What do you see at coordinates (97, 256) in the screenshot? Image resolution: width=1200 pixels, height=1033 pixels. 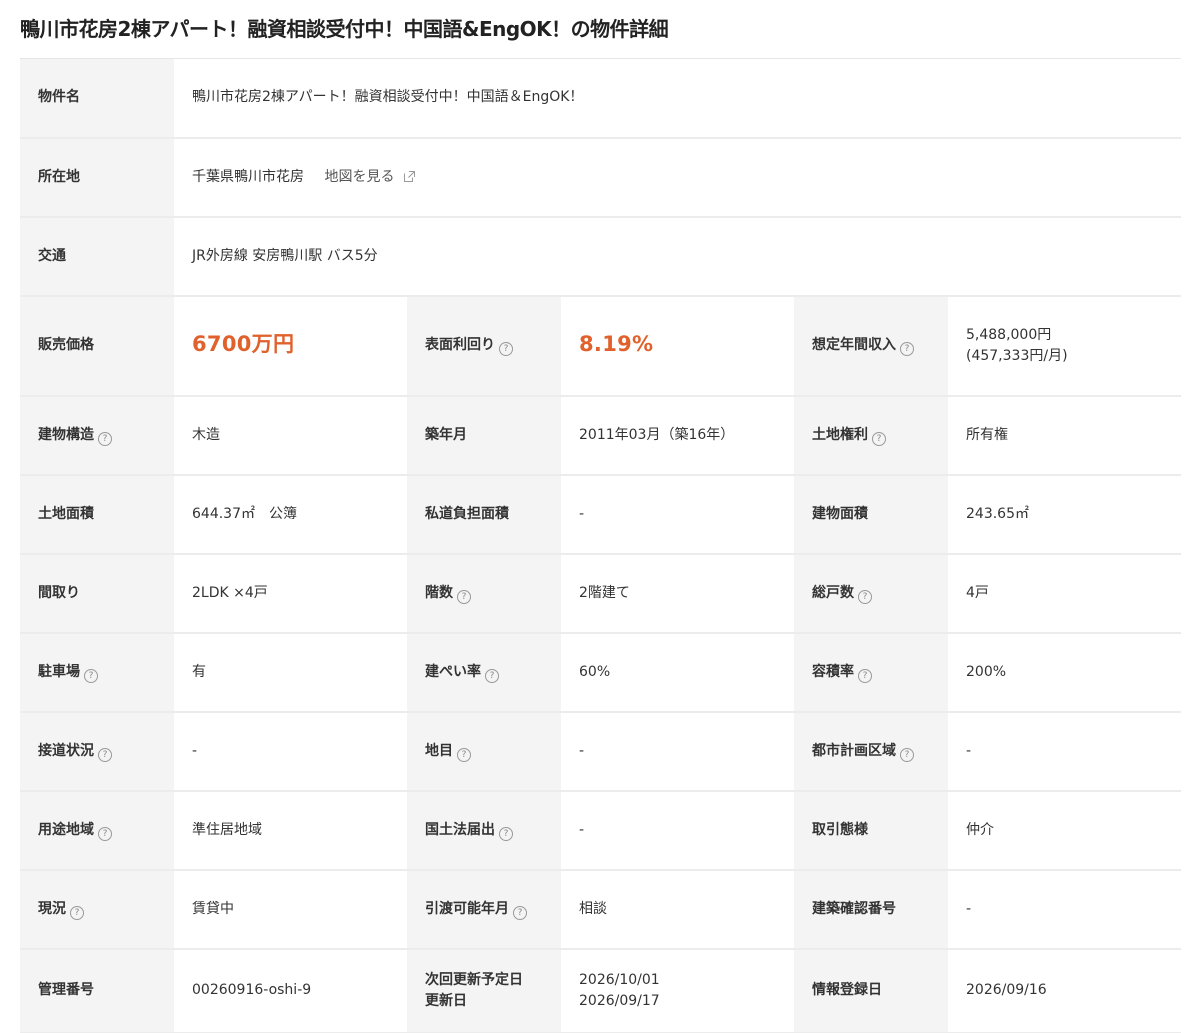 I see `transport-label: 交通` at bounding box center [97, 256].